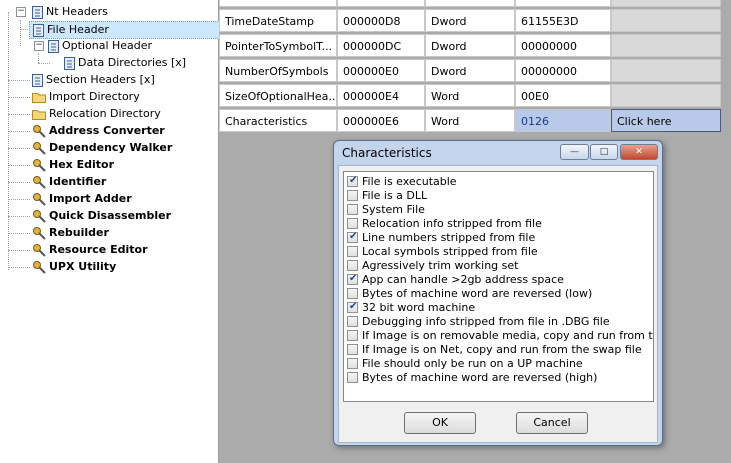  What do you see at coordinates (69, 182) in the screenshot?
I see `tree-item-identifier: Identifier` at bounding box center [69, 182].